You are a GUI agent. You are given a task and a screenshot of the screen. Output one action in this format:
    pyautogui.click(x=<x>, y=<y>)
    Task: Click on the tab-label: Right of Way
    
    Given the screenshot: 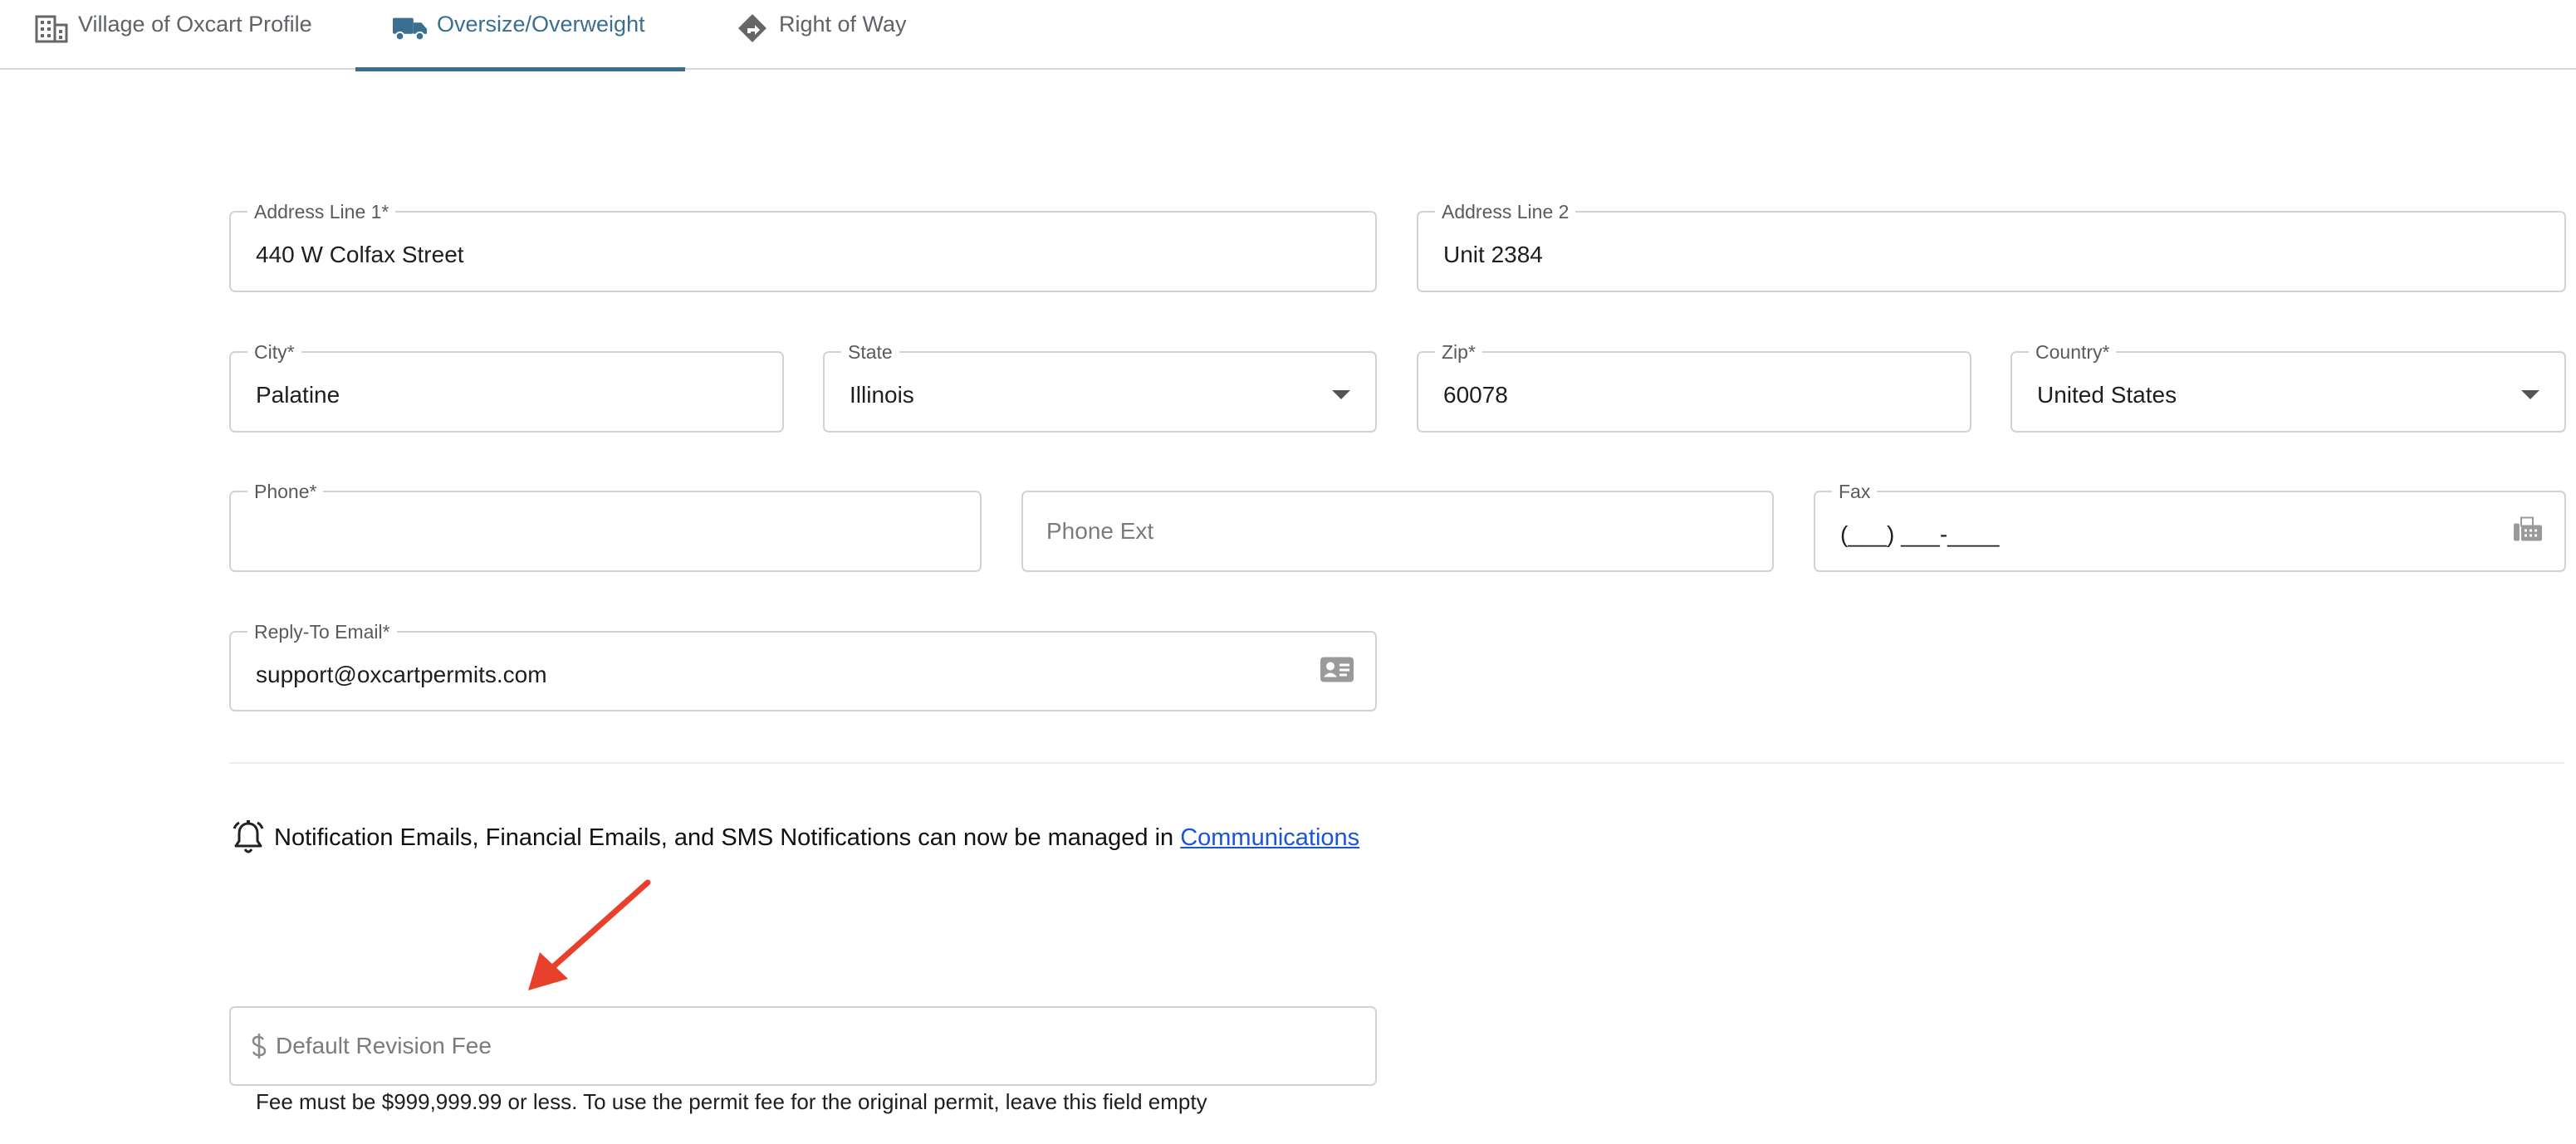 What is the action you would take?
    pyautogui.click(x=843, y=24)
    